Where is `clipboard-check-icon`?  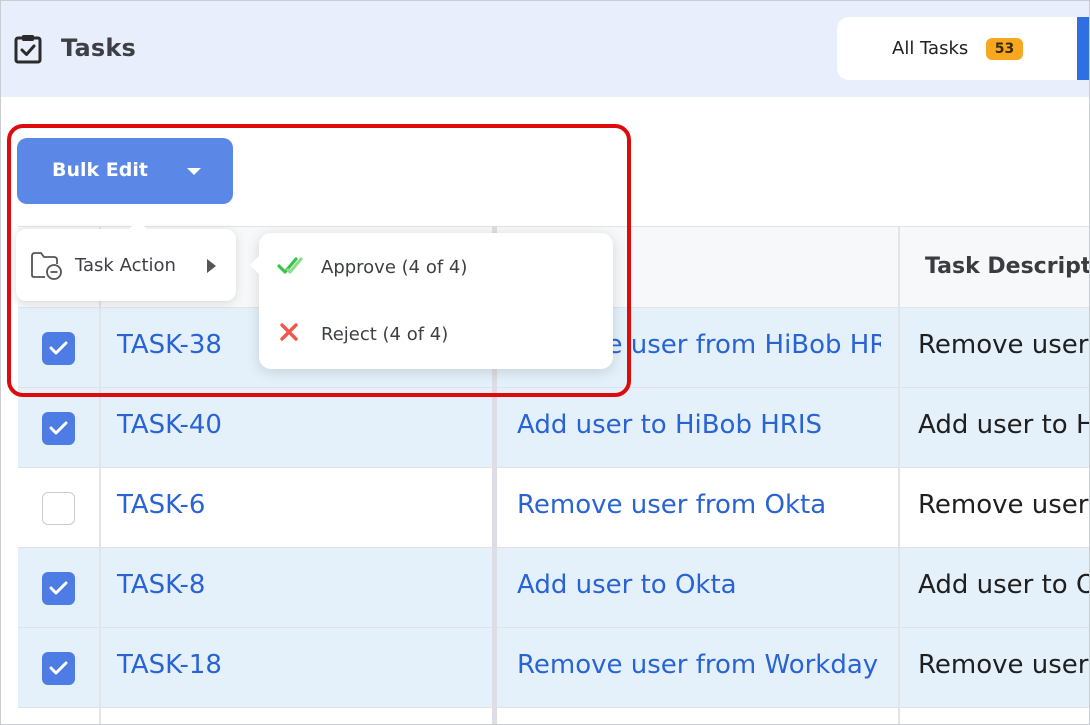 clipboard-check-icon is located at coordinates (28, 49).